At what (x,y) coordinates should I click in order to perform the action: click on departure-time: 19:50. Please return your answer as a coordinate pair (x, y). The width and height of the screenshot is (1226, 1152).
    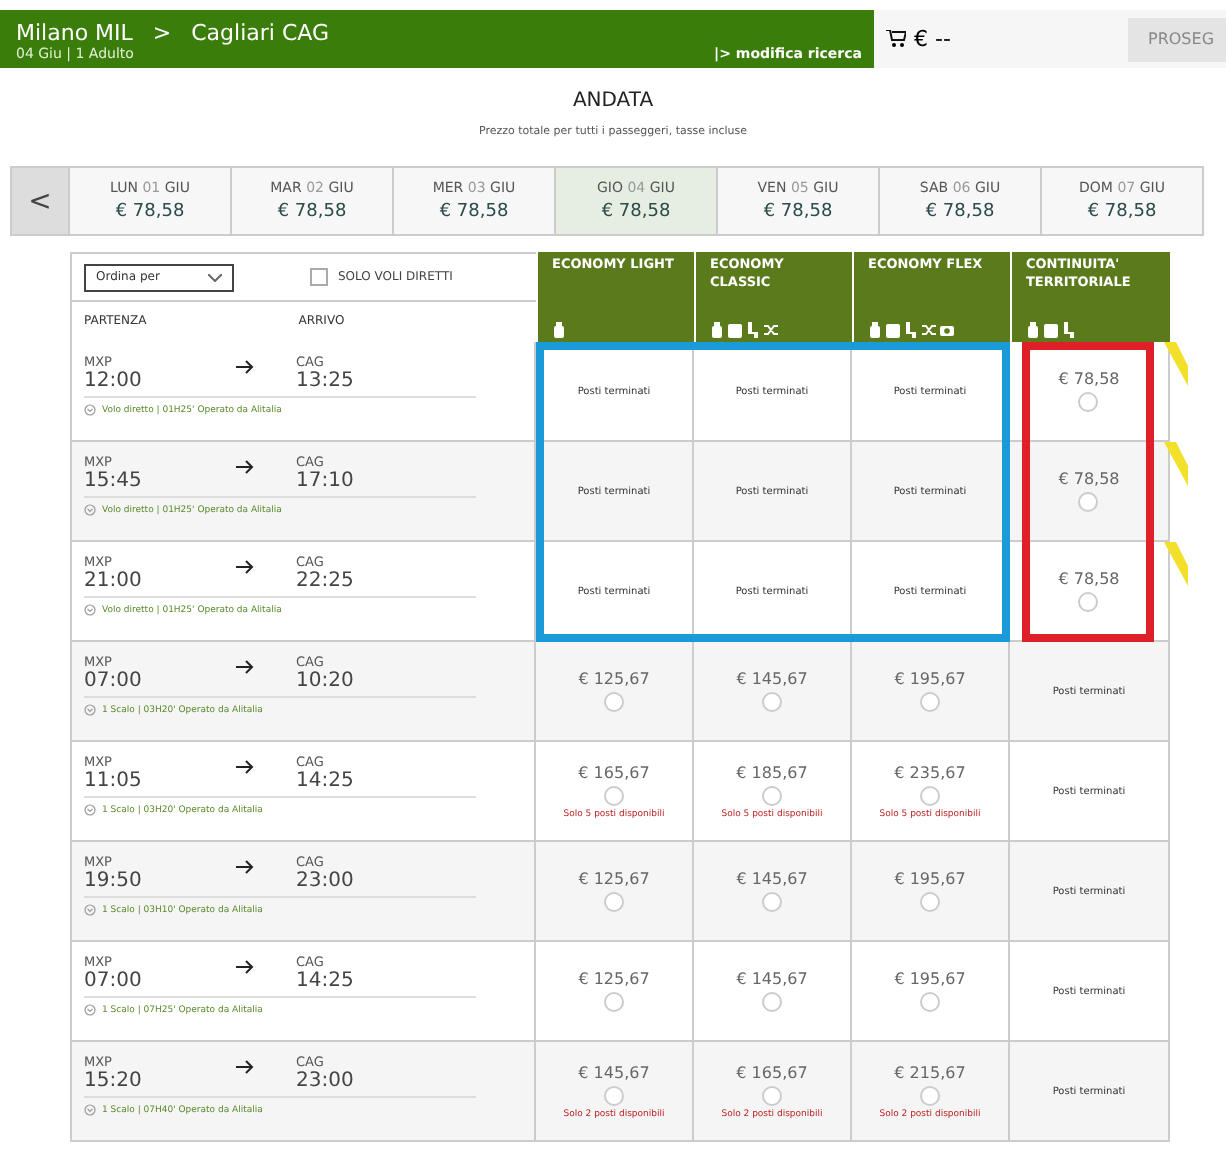
    Looking at the image, I should click on (114, 881).